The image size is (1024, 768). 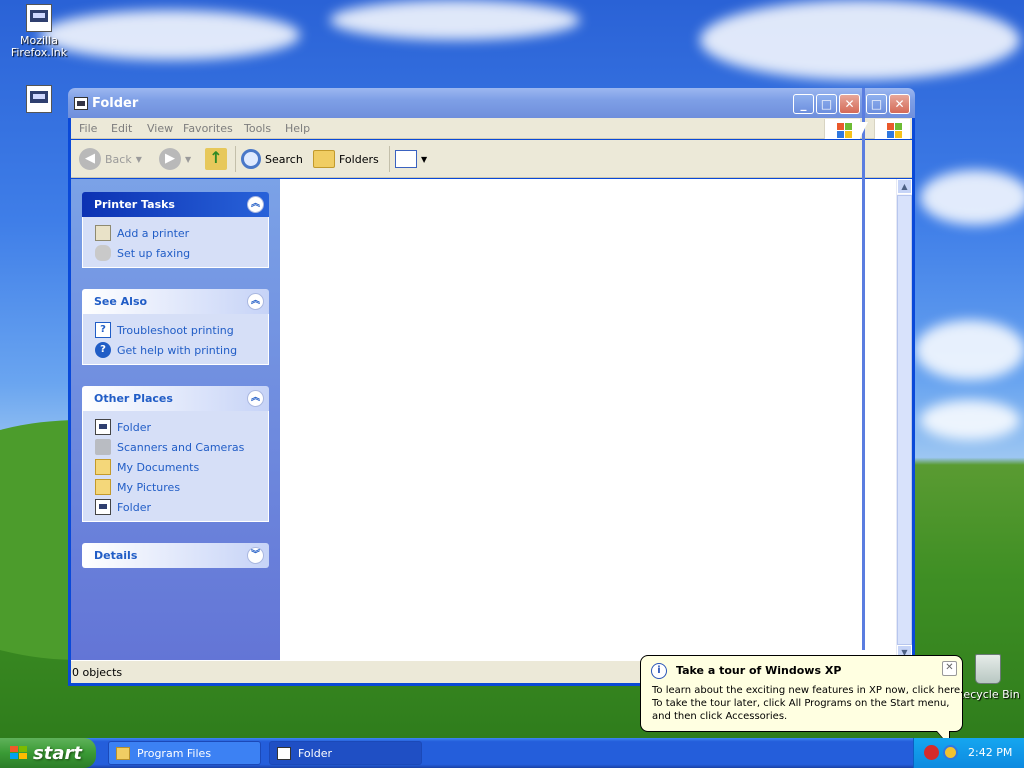 I want to click on search-label: Search, so click(x=284, y=159).